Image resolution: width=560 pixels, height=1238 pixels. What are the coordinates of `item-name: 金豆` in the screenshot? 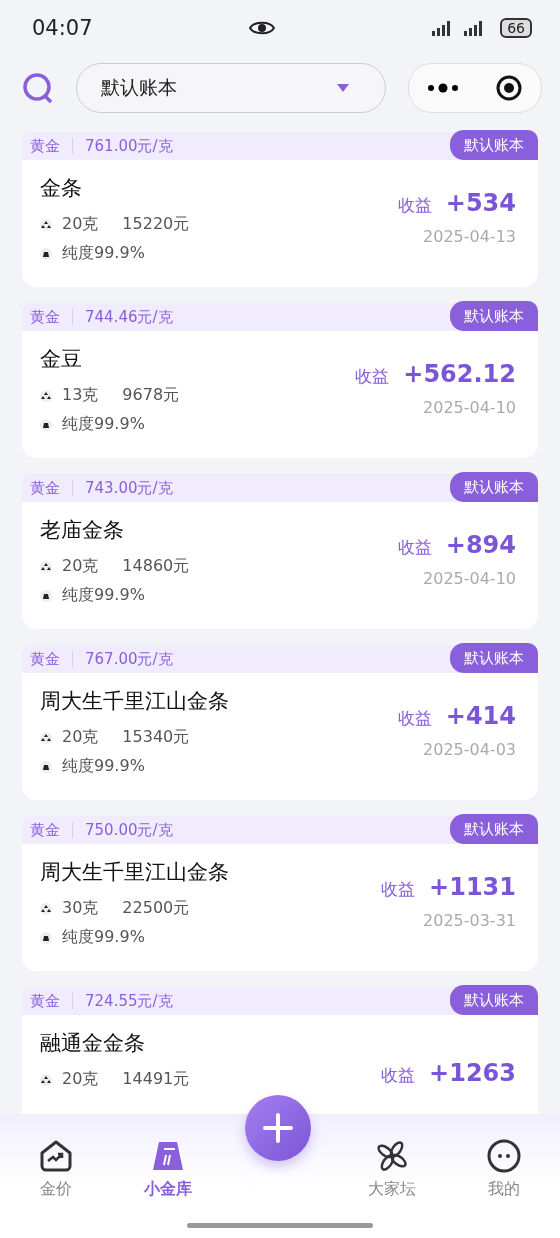 It's located at (61, 359).